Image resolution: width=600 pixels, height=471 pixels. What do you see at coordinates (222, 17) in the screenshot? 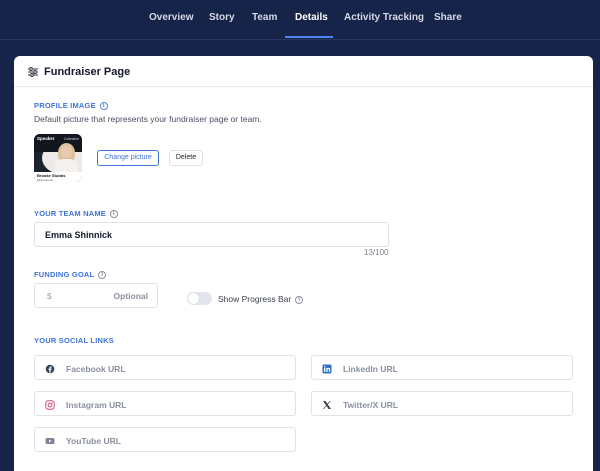
I see `tab-story: Story` at bounding box center [222, 17].